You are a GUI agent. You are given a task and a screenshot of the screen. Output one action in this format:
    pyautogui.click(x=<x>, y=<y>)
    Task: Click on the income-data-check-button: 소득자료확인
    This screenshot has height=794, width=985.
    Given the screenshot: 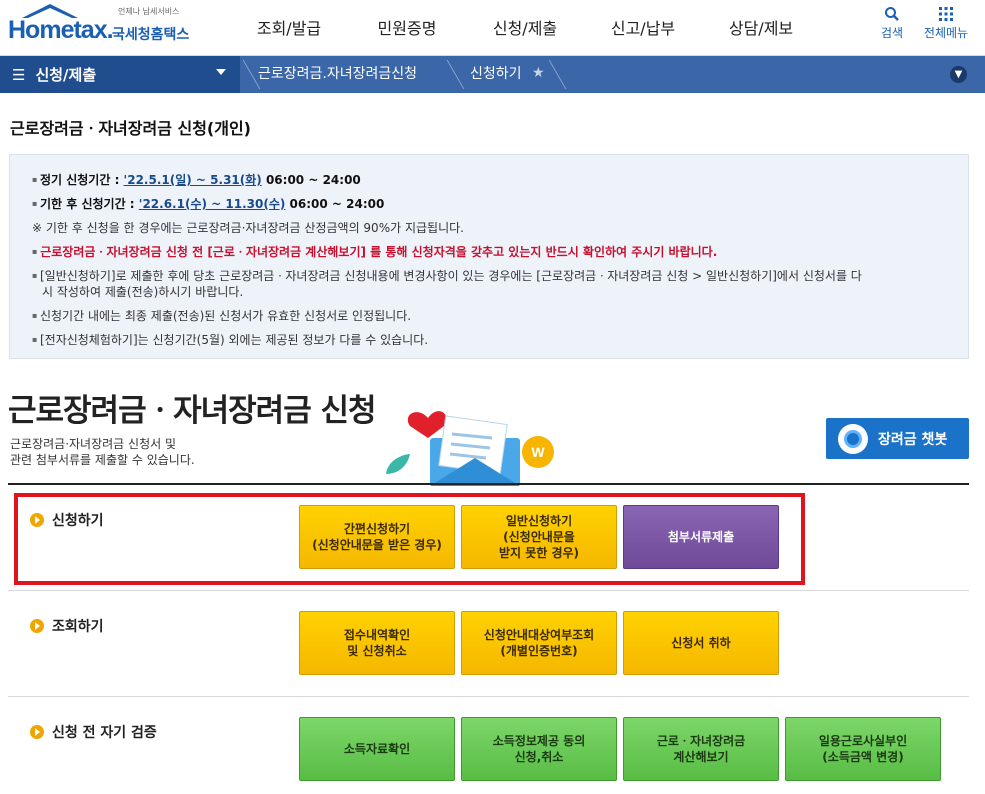 What is the action you would take?
    pyautogui.click(x=377, y=749)
    